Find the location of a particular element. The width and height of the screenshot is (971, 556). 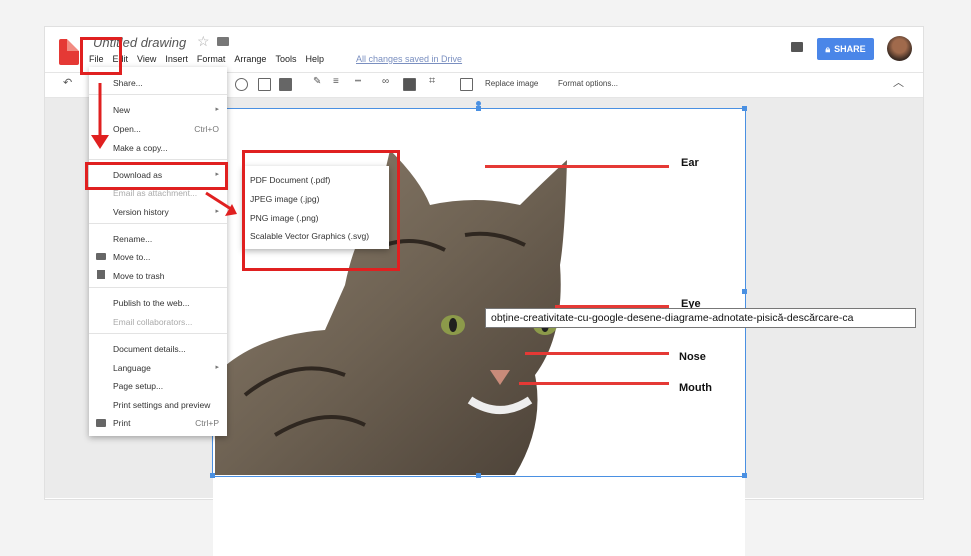

mouth-label: Mouth is located at coordinates (695, 388).